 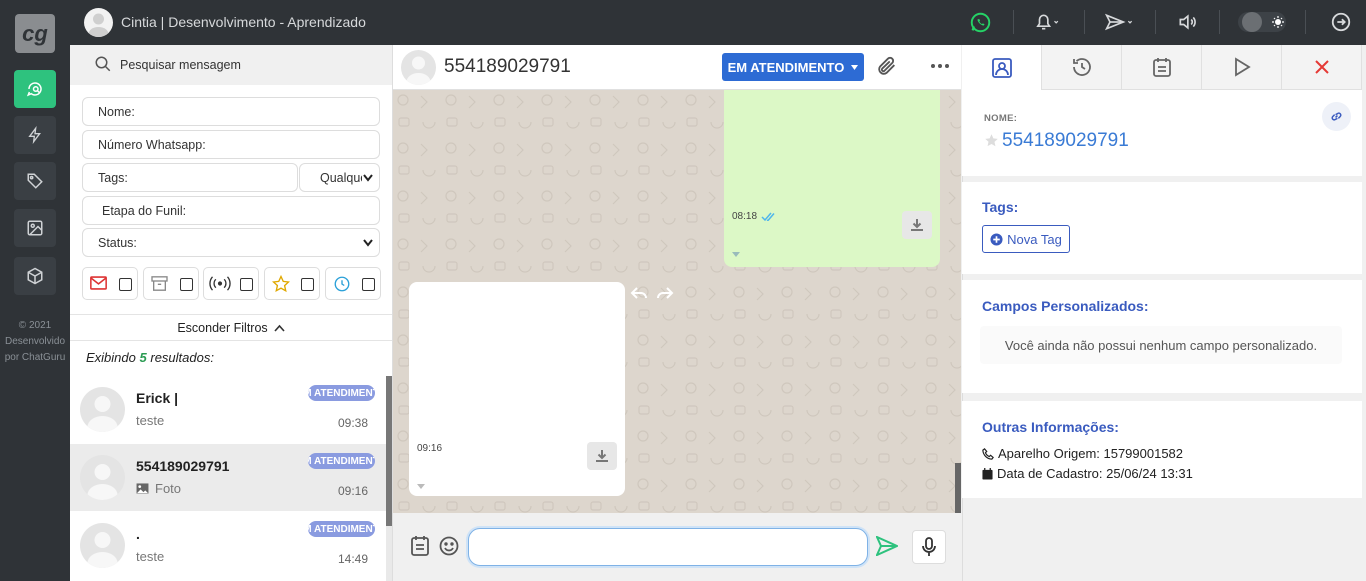 I want to click on filter-broadcast, so click(x=231, y=283).